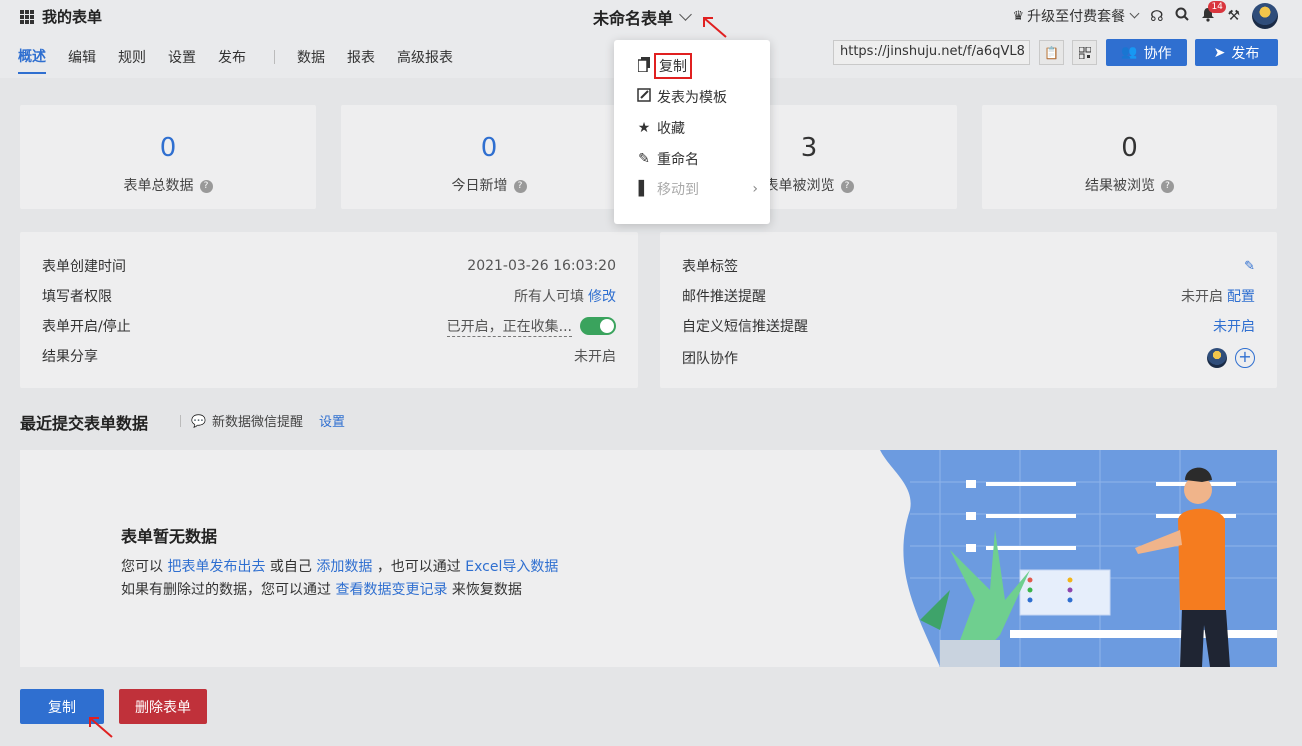 This screenshot has height=746, width=1302. What do you see at coordinates (1078, 558) in the screenshot?
I see `empty-data-illustration` at bounding box center [1078, 558].